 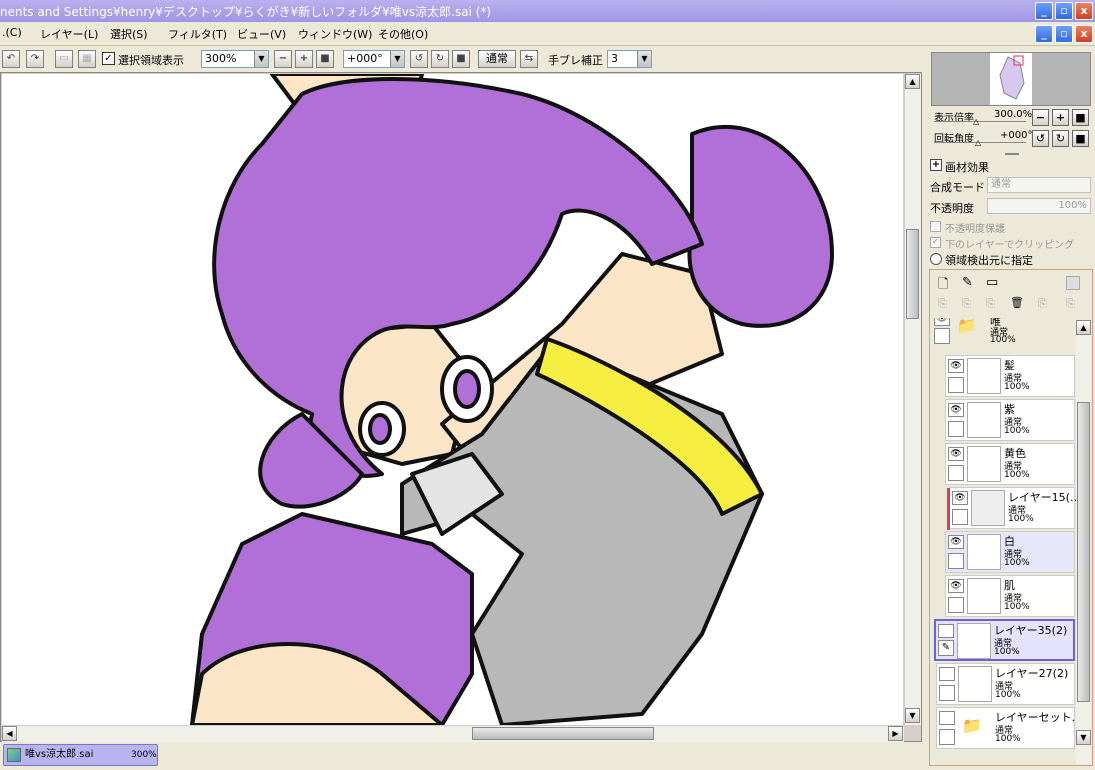 I want to click on merge-down-icon: ⎘, so click(x=966, y=304).